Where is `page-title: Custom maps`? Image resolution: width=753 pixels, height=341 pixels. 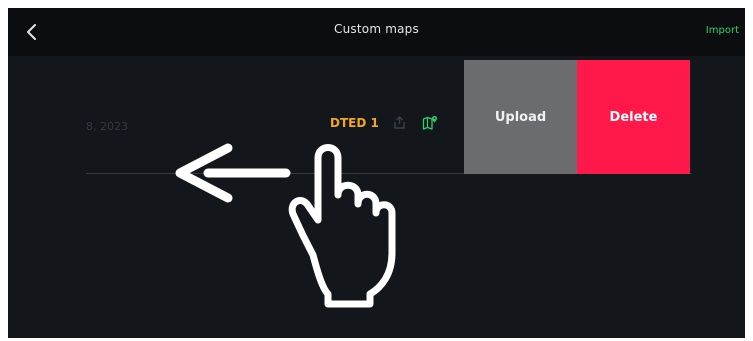
page-title: Custom maps is located at coordinates (376, 29).